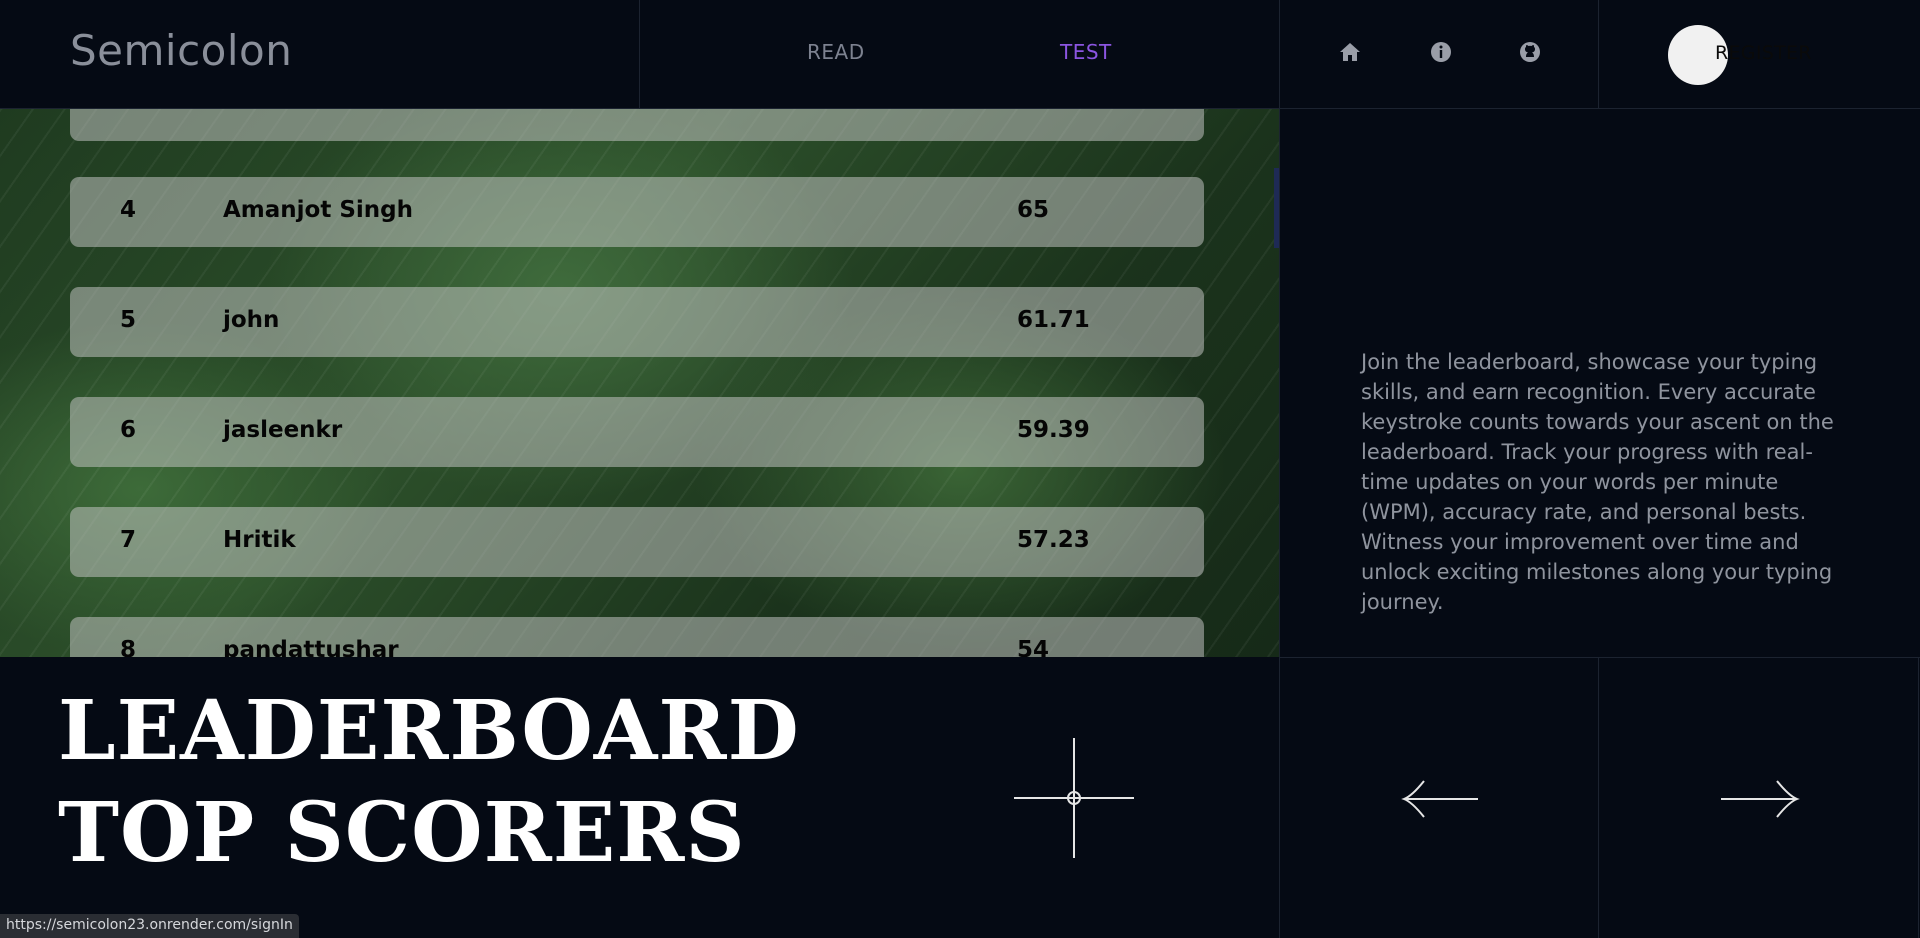 Image resolution: width=1920 pixels, height=938 pixels. I want to click on row-name: jasleenkr, so click(283, 430).